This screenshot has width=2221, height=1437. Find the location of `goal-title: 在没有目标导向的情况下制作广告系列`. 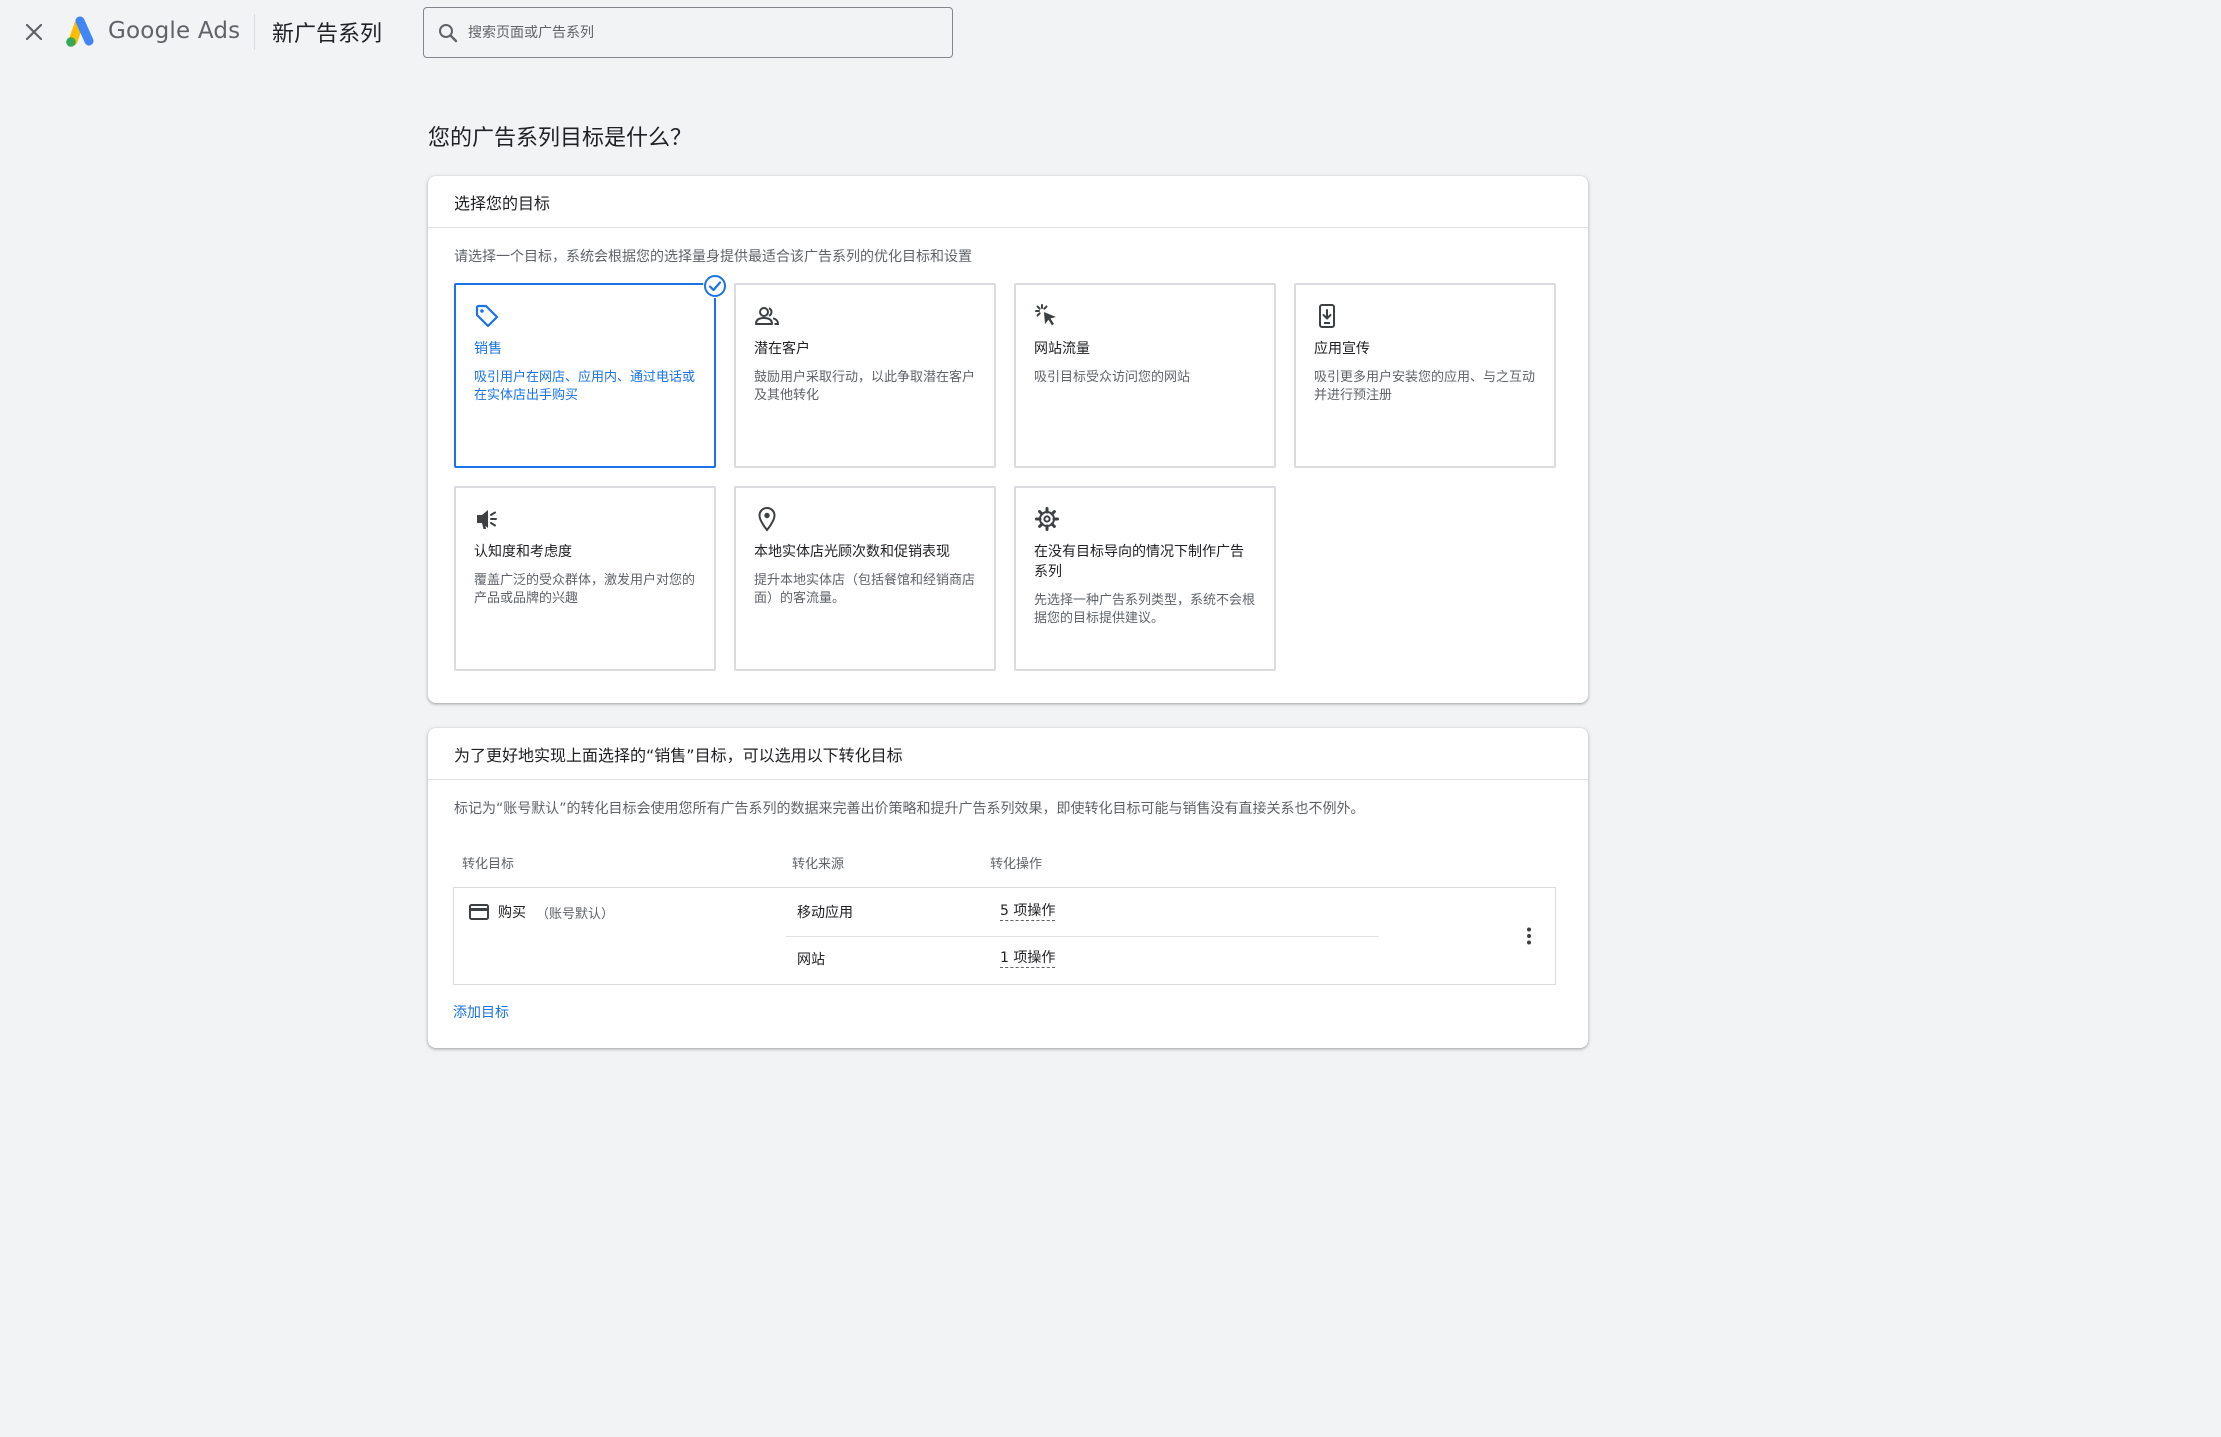

goal-title: 在没有目标导向的情况下制作广告系列 is located at coordinates (1139, 562).